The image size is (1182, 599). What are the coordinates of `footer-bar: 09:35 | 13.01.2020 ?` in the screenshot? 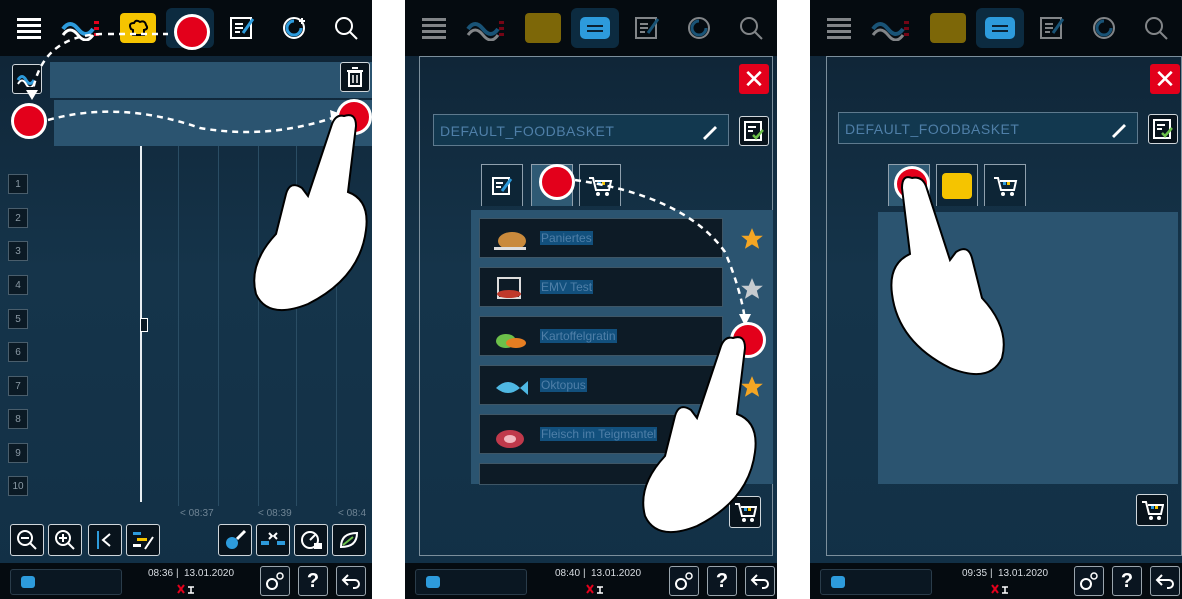 It's located at (996, 581).